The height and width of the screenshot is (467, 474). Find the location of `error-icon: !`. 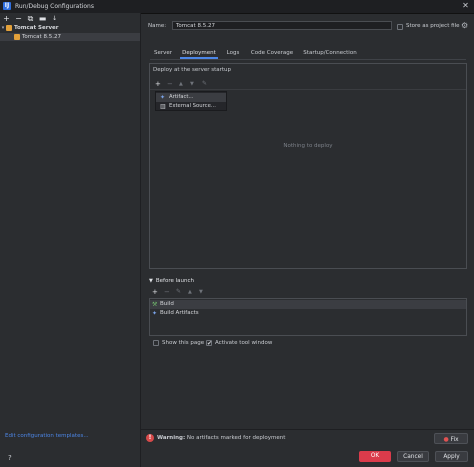

error-icon: ! is located at coordinates (150, 438).